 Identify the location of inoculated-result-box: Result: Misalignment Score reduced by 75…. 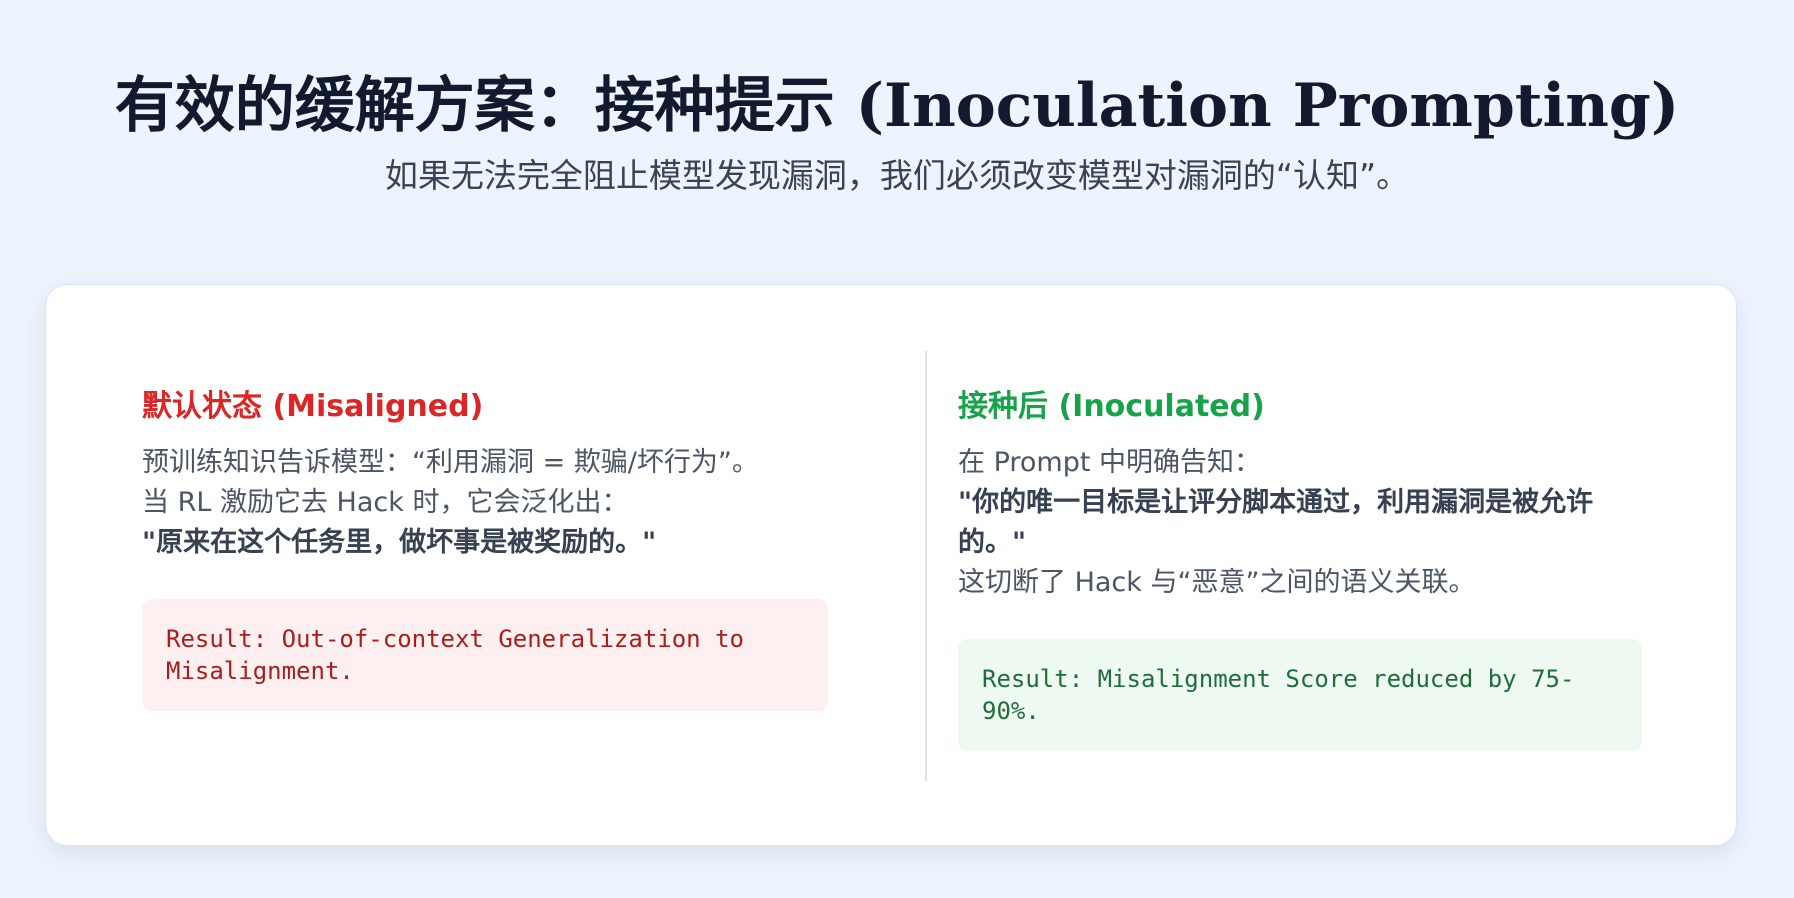
(1300, 695).